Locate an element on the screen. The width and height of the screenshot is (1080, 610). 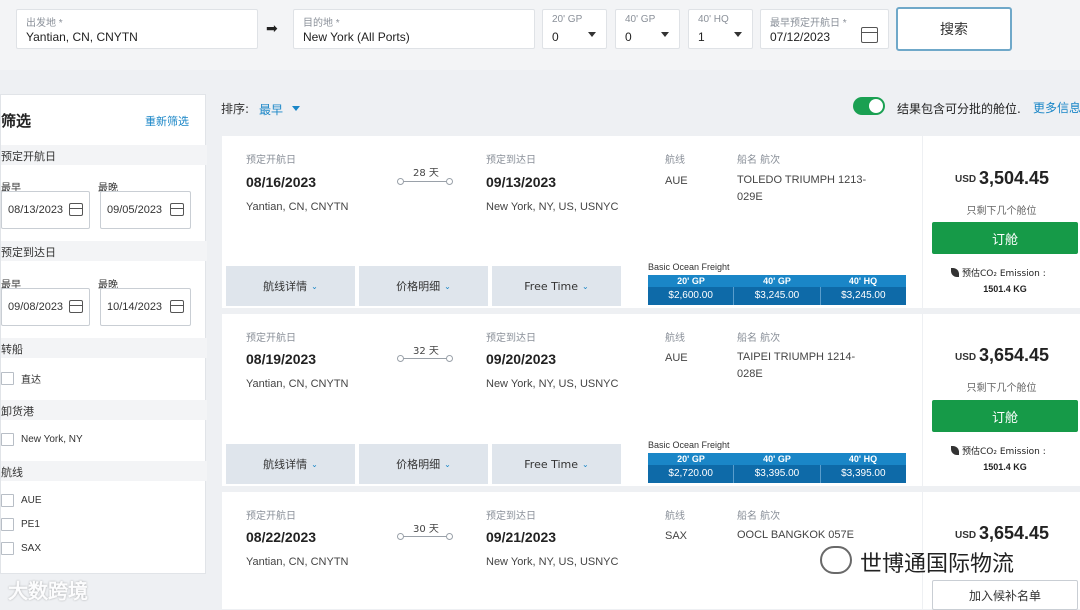
arr-earliest-value: 09/08/2023 is located at coordinates (36, 307).